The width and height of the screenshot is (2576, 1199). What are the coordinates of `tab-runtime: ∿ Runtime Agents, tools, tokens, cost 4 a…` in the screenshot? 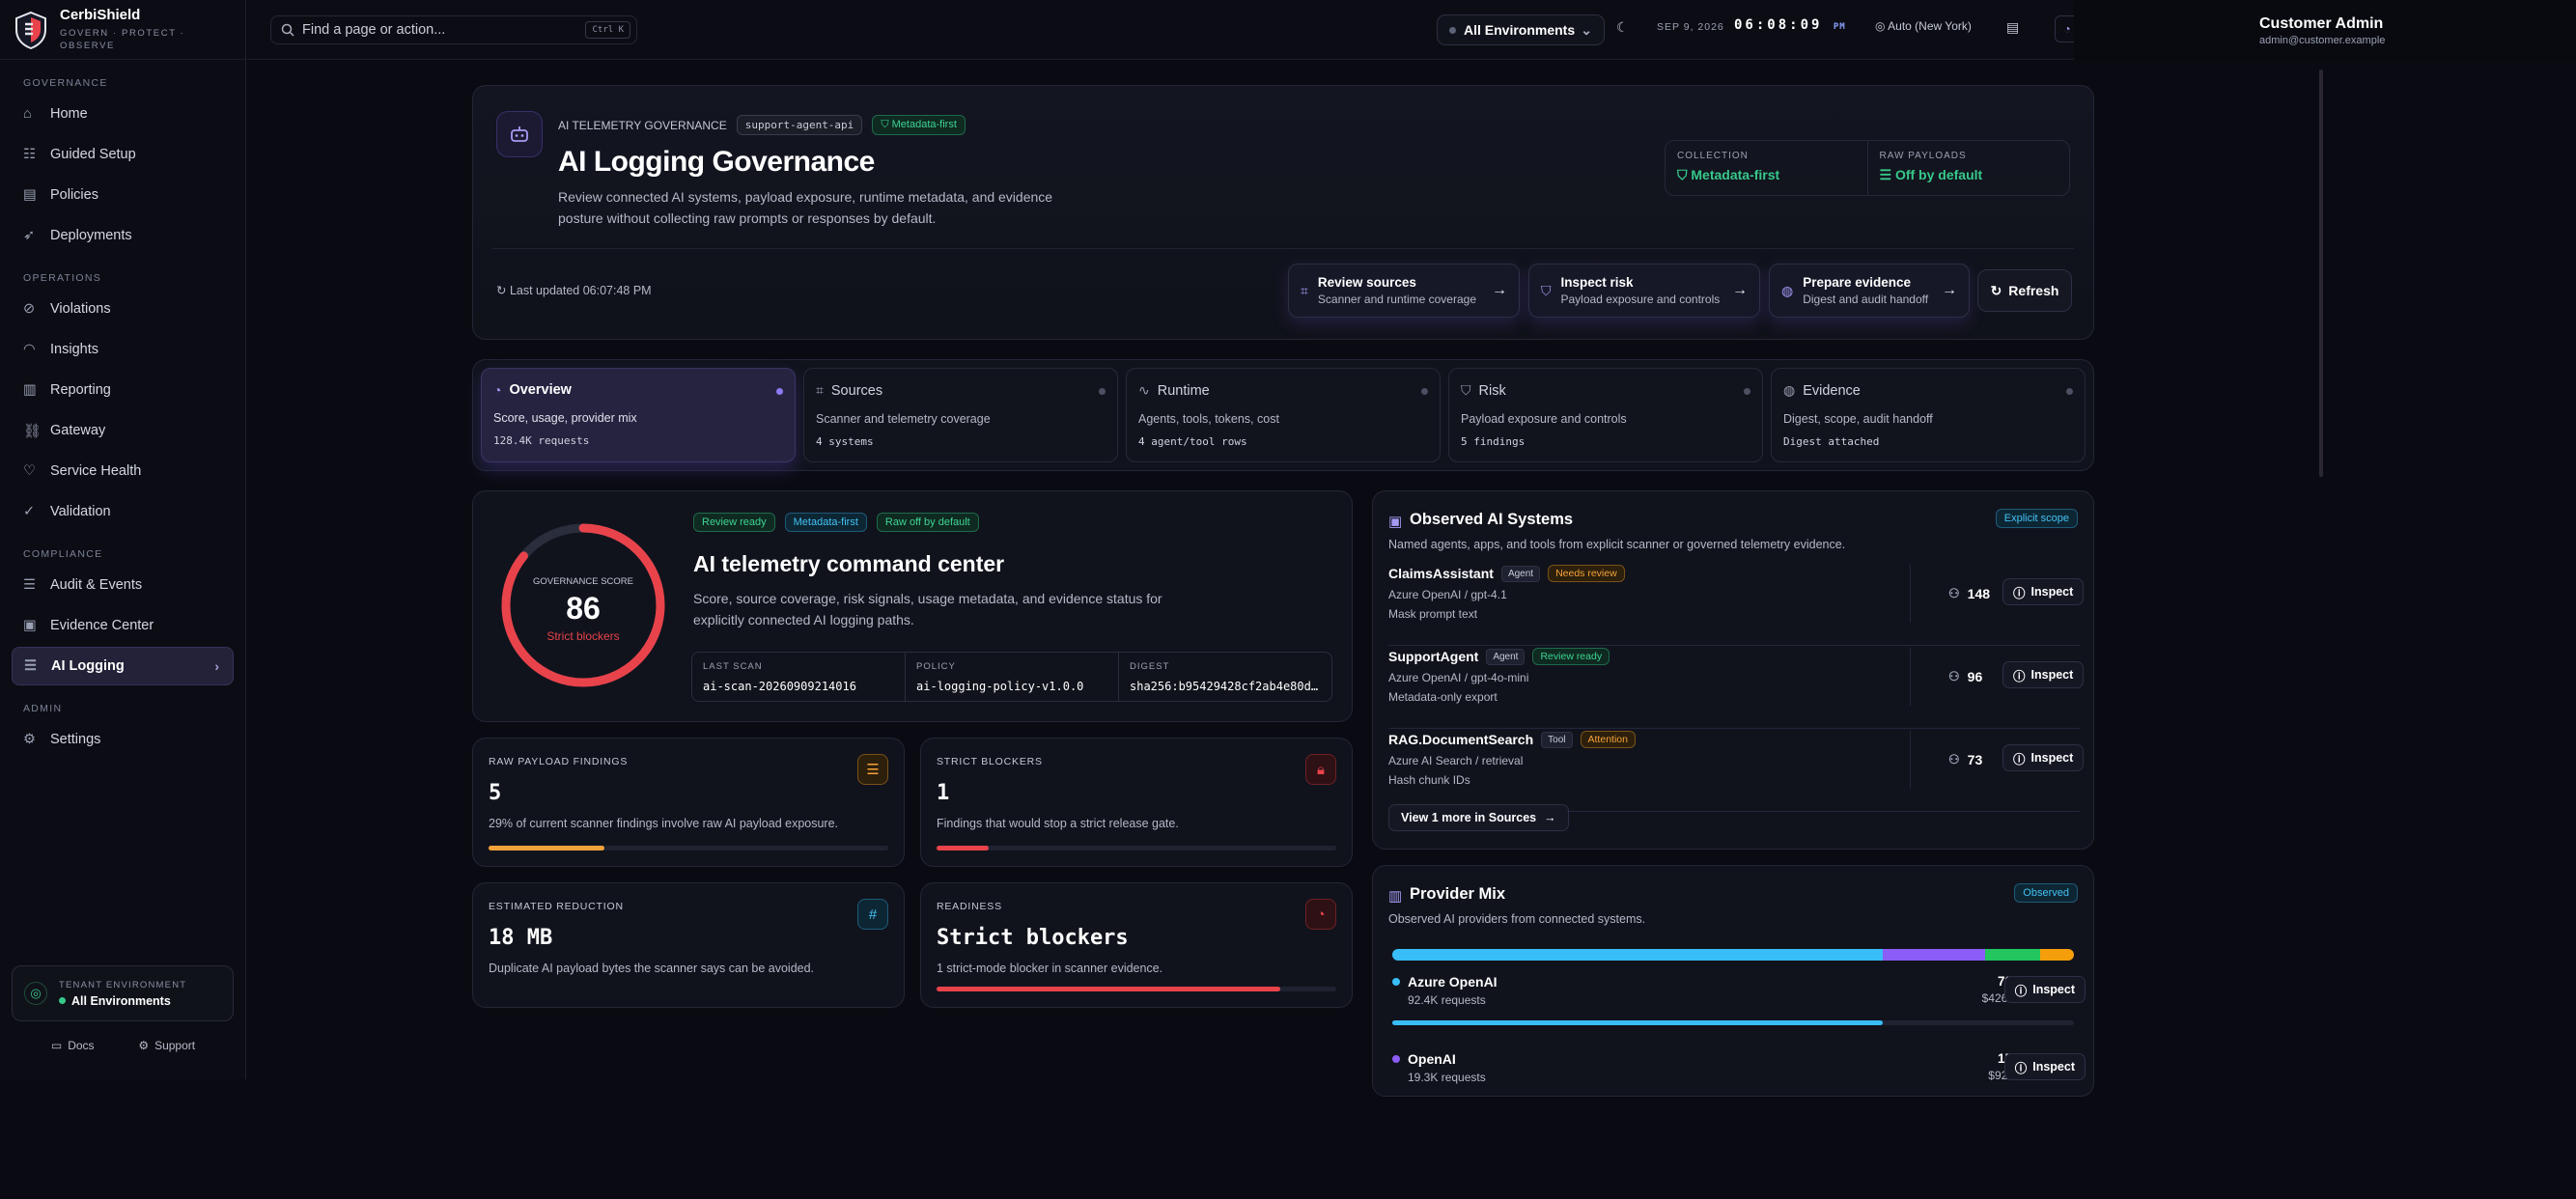 It's located at (1284, 415).